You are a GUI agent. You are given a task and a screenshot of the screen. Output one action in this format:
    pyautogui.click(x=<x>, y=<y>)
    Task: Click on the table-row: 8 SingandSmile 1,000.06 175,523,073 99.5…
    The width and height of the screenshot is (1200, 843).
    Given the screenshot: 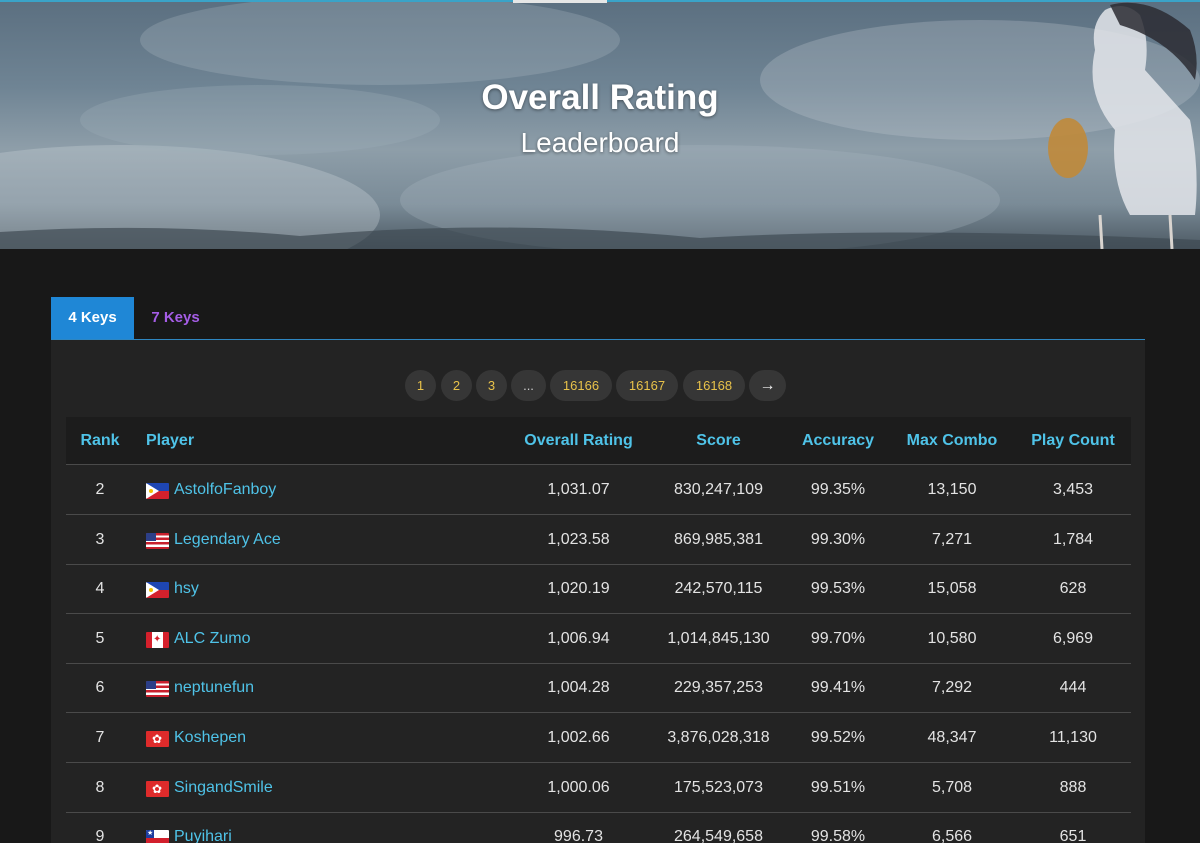 What is the action you would take?
    pyautogui.click(x=598, y=788)
    